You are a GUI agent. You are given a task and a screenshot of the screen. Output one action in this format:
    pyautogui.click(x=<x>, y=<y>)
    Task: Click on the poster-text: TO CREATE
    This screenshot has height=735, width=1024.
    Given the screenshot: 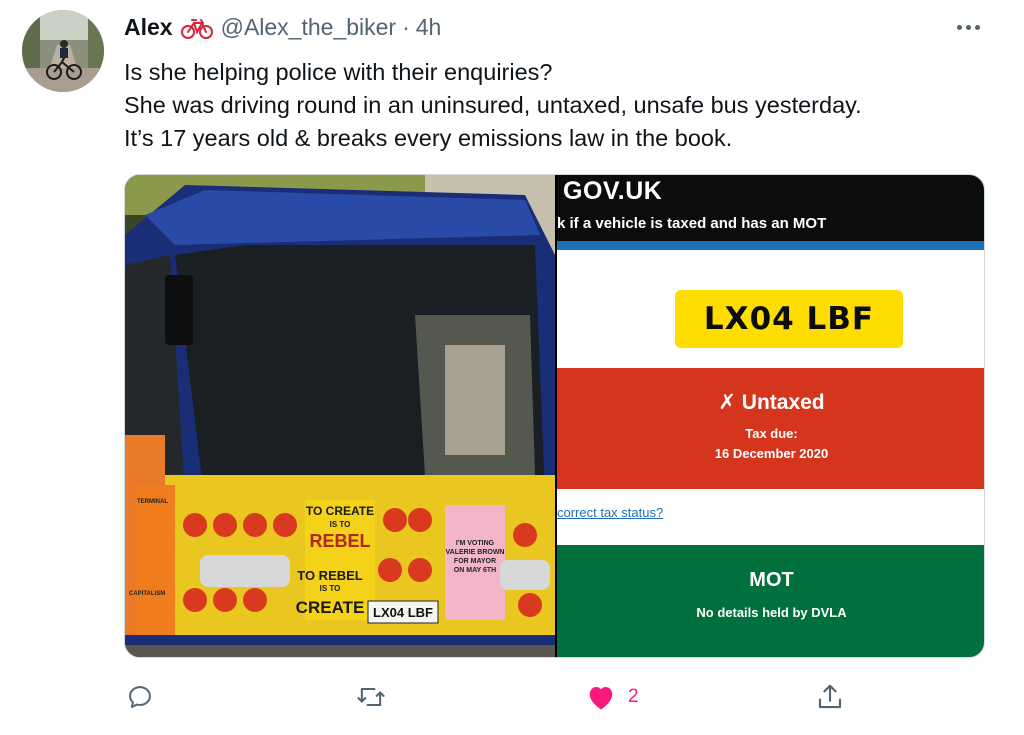 What is the action you would take?
    pyautogui.click(x=340, y=511)
    